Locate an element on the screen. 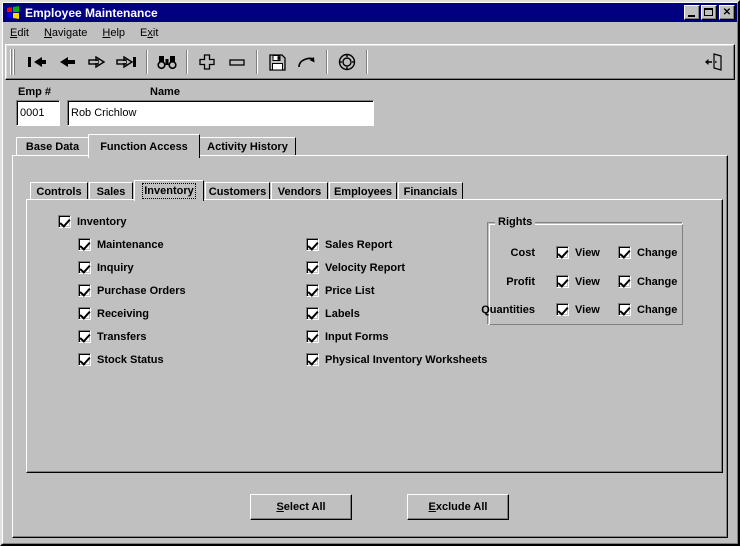 This screenshot has width=740, height=546. select-all-button: Select All is located at coordinates (301, 507).